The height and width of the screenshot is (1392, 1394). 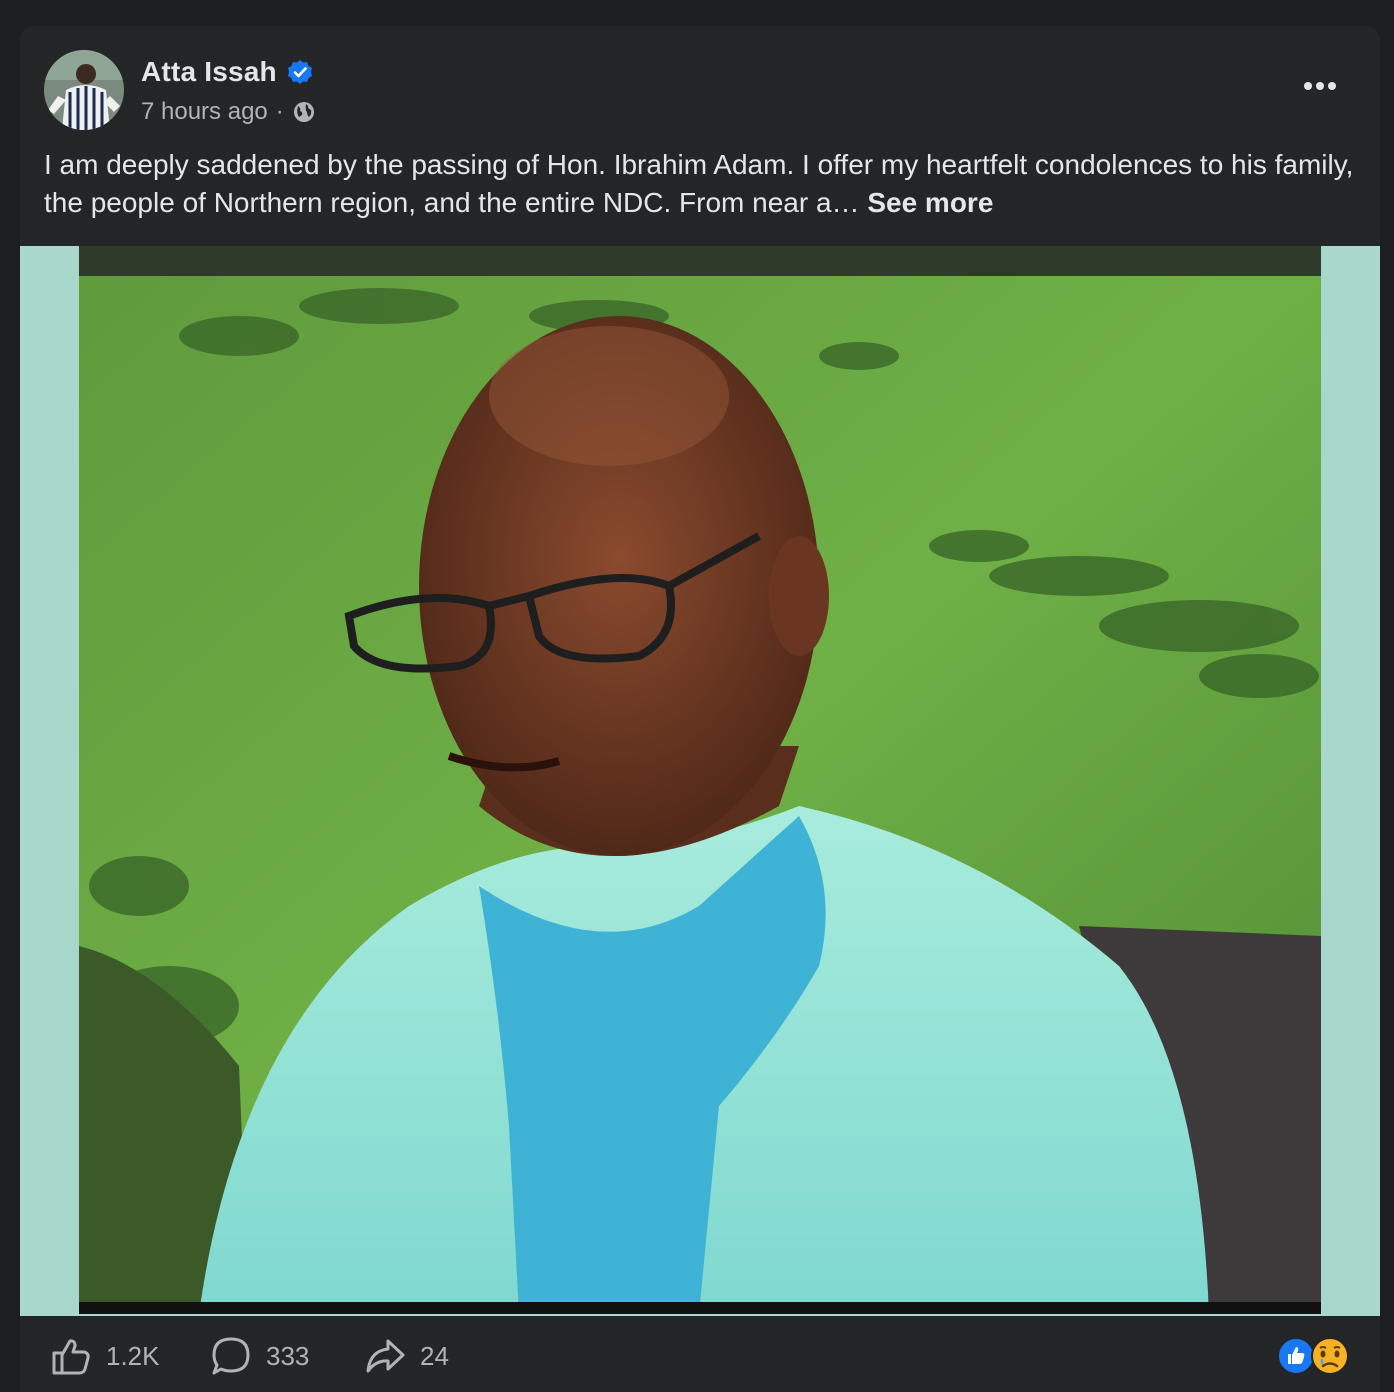 I want to click on post-meta: 7 hours ago ·, so click(x=228, y=112).